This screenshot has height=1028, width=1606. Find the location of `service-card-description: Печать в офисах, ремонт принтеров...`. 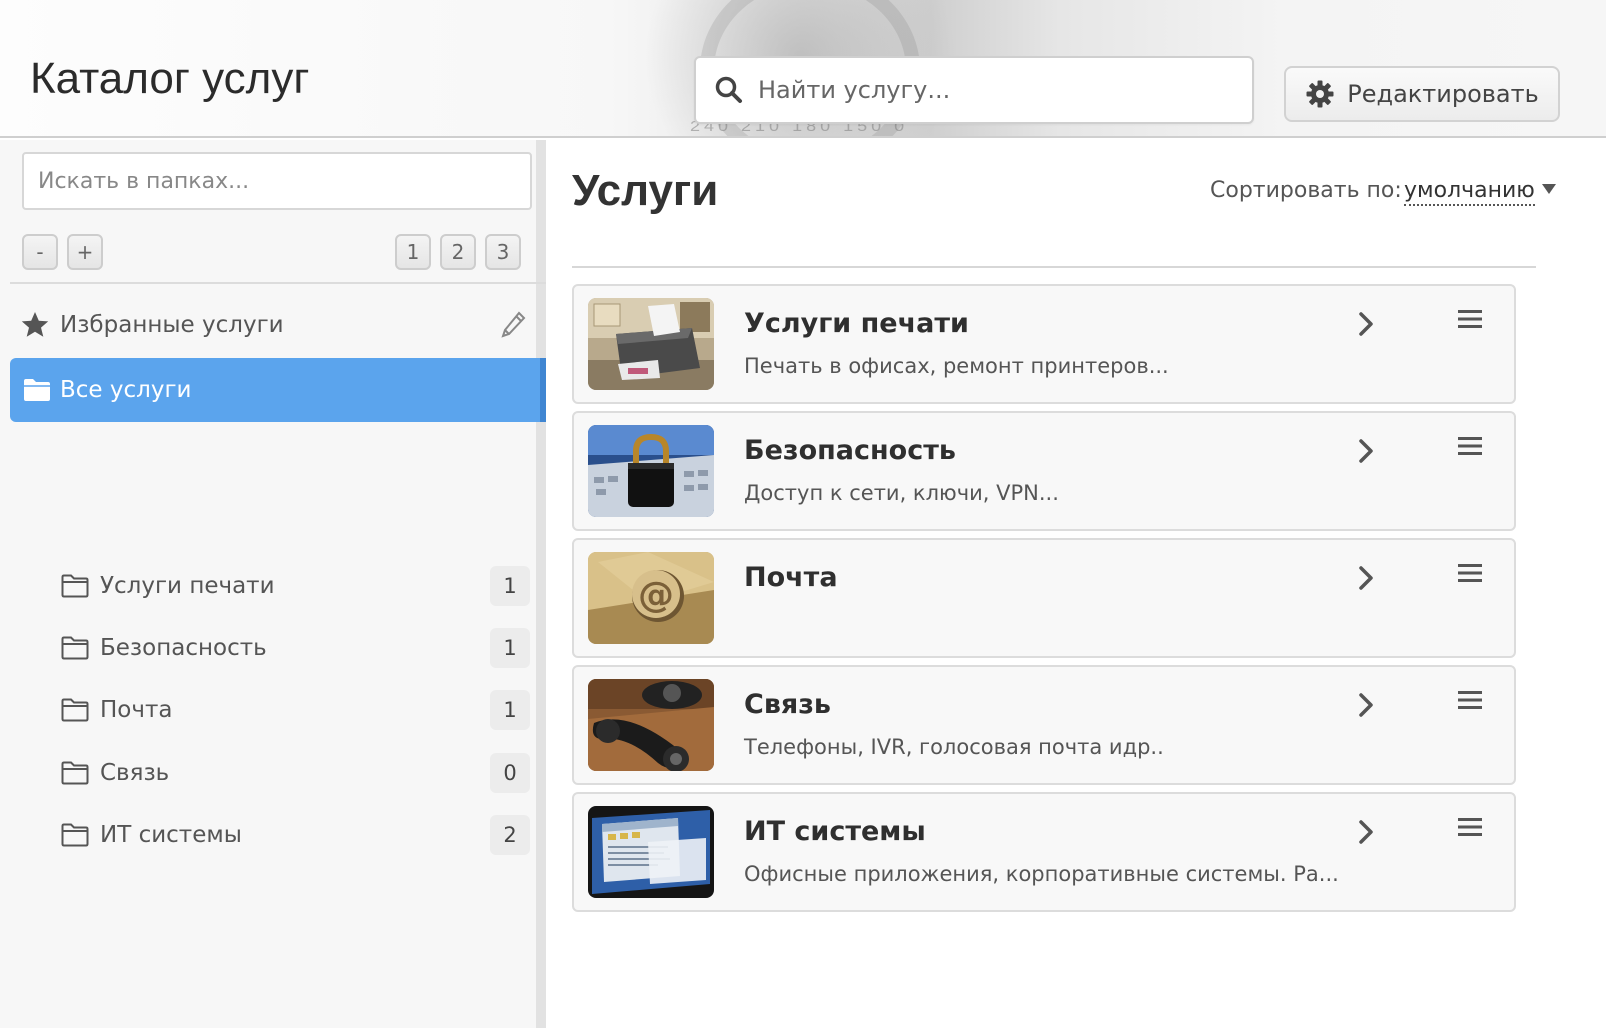

service-card-description: Печать в офисах, ремонт принтеров... is located at coordinates (956, 366).